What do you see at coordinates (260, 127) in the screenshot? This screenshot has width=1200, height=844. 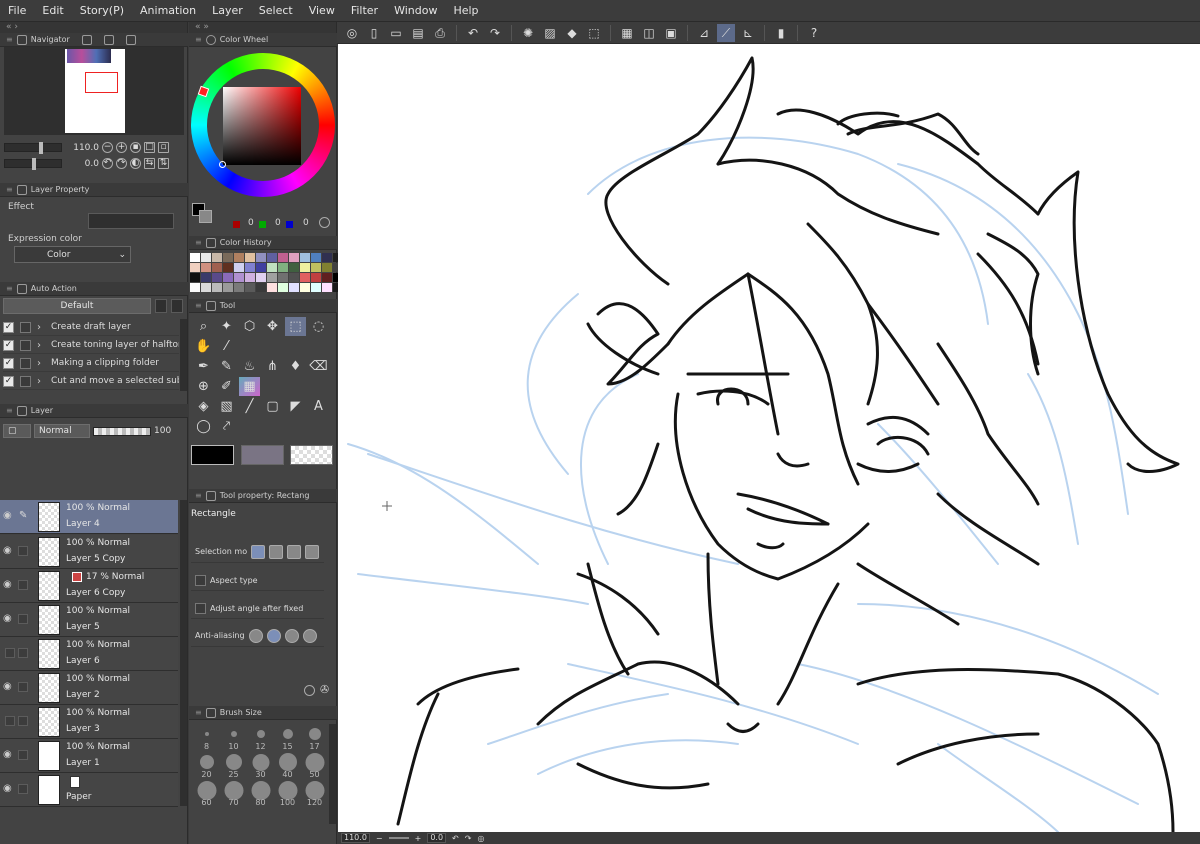 I see `saturation-value-square` at bounding box center [260, 127].